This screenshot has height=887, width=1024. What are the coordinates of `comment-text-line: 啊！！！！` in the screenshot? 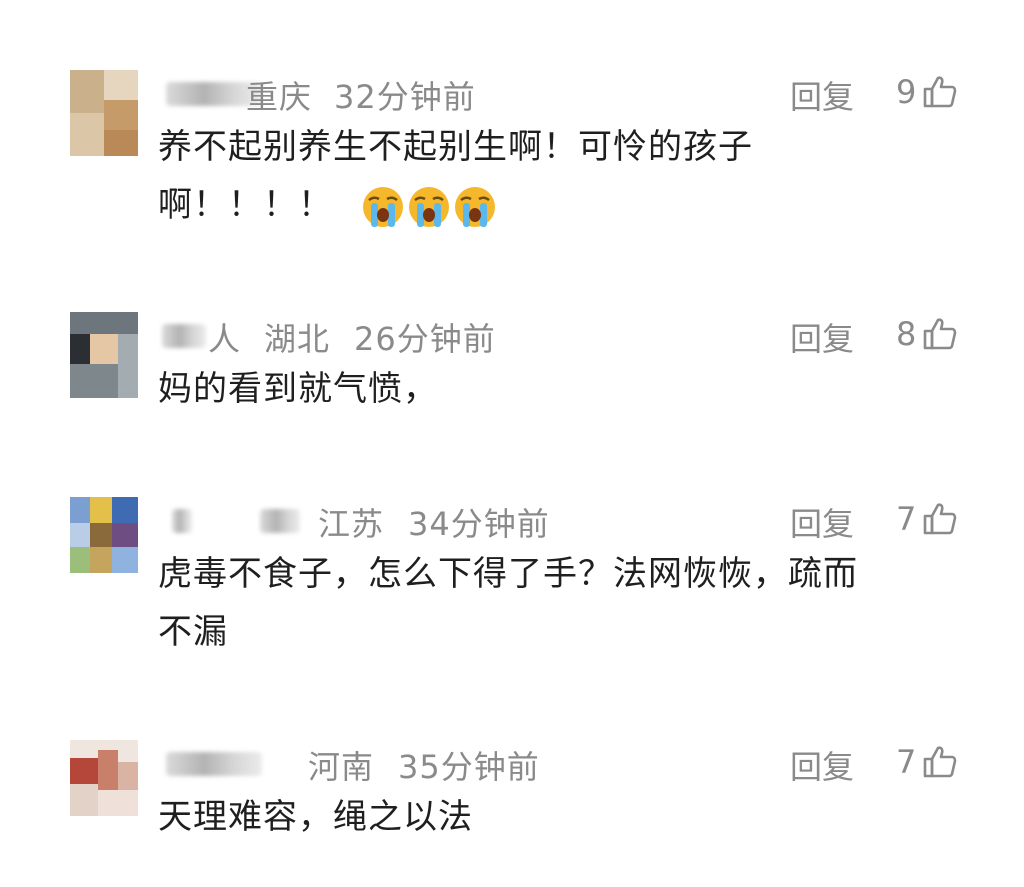 It's located at (455, 205).